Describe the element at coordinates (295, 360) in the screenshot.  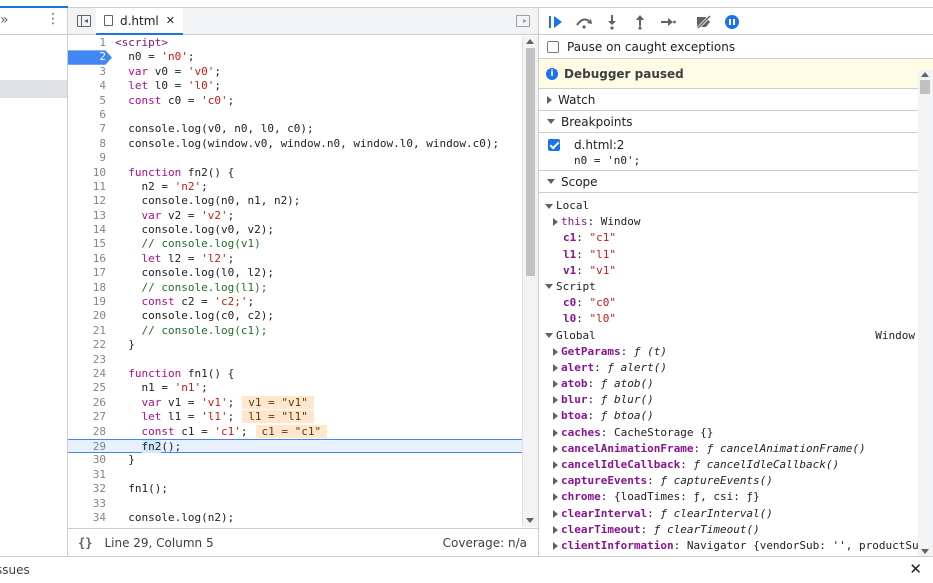
I see `code-line: 23` at that location.